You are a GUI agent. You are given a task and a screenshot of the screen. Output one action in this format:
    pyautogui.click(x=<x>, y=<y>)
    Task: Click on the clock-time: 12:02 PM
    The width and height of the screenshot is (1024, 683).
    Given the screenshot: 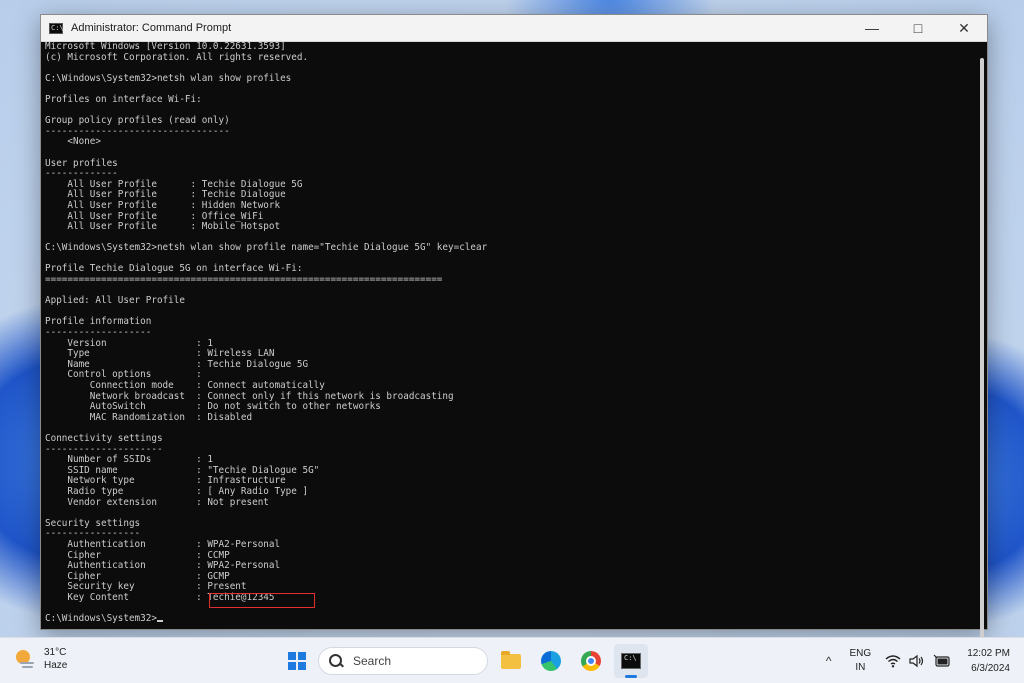 What is the action you would take?
    pyautogui.click(x=988, y=653)
    